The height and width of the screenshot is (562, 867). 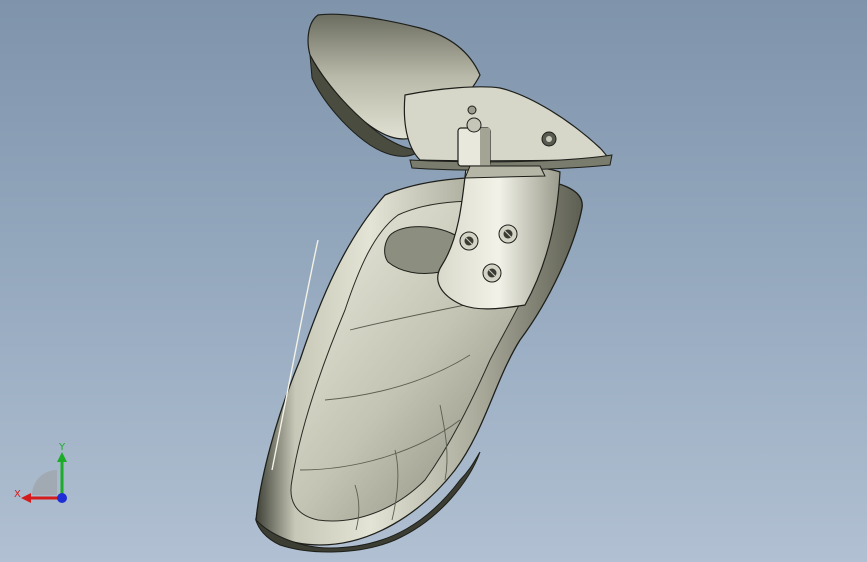 What do you see at coordinates (505, 172) in the screenshot?
I see `support-post` at bounding box center [505, 172].